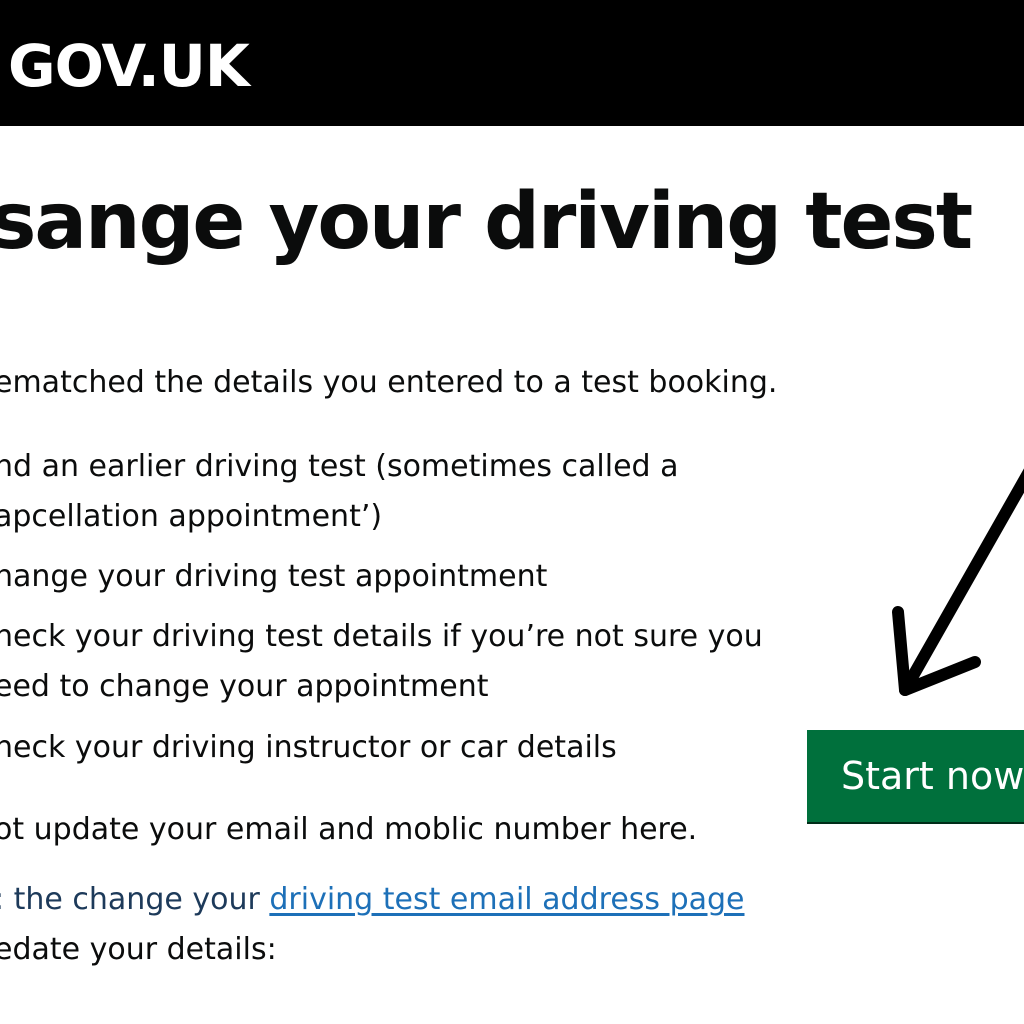  Describe the element at coordinates (512, 63) in the screenshot. I see `site-header: GOV.UK` at that location.